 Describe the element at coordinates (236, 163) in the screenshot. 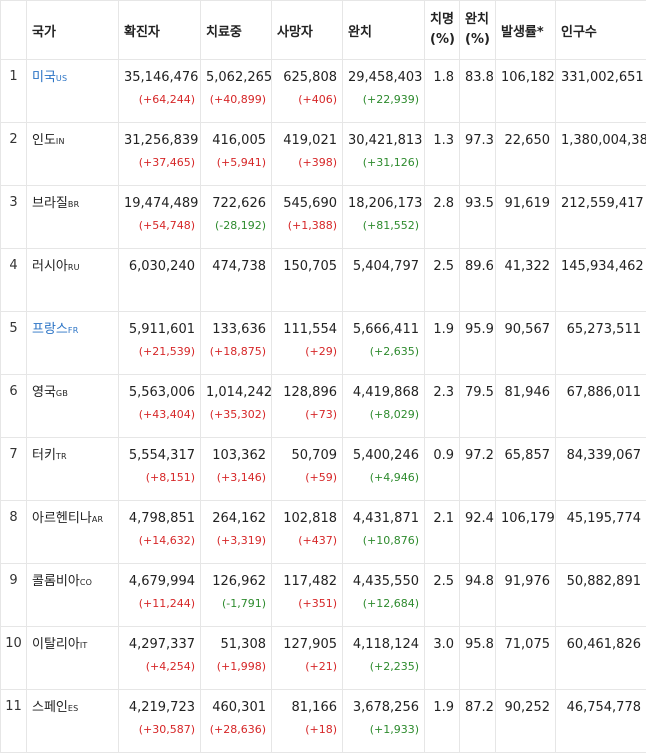

I see `treating-delta: (+5,941)` at that location.